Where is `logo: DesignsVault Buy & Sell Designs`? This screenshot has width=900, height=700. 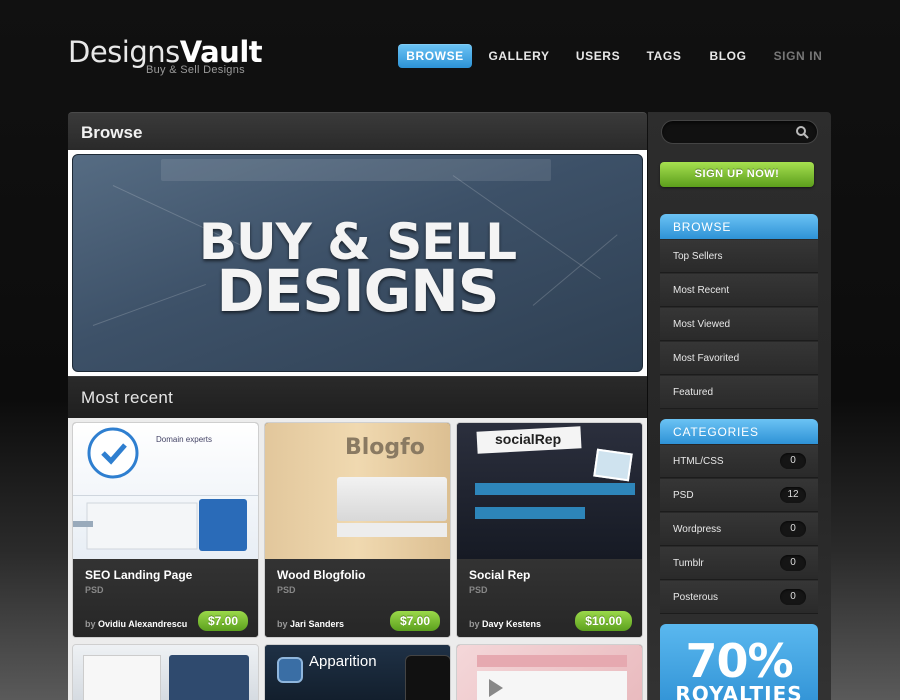
logo: DesignsVault Buy & Sell Designs is located at coordinates (165, 56).